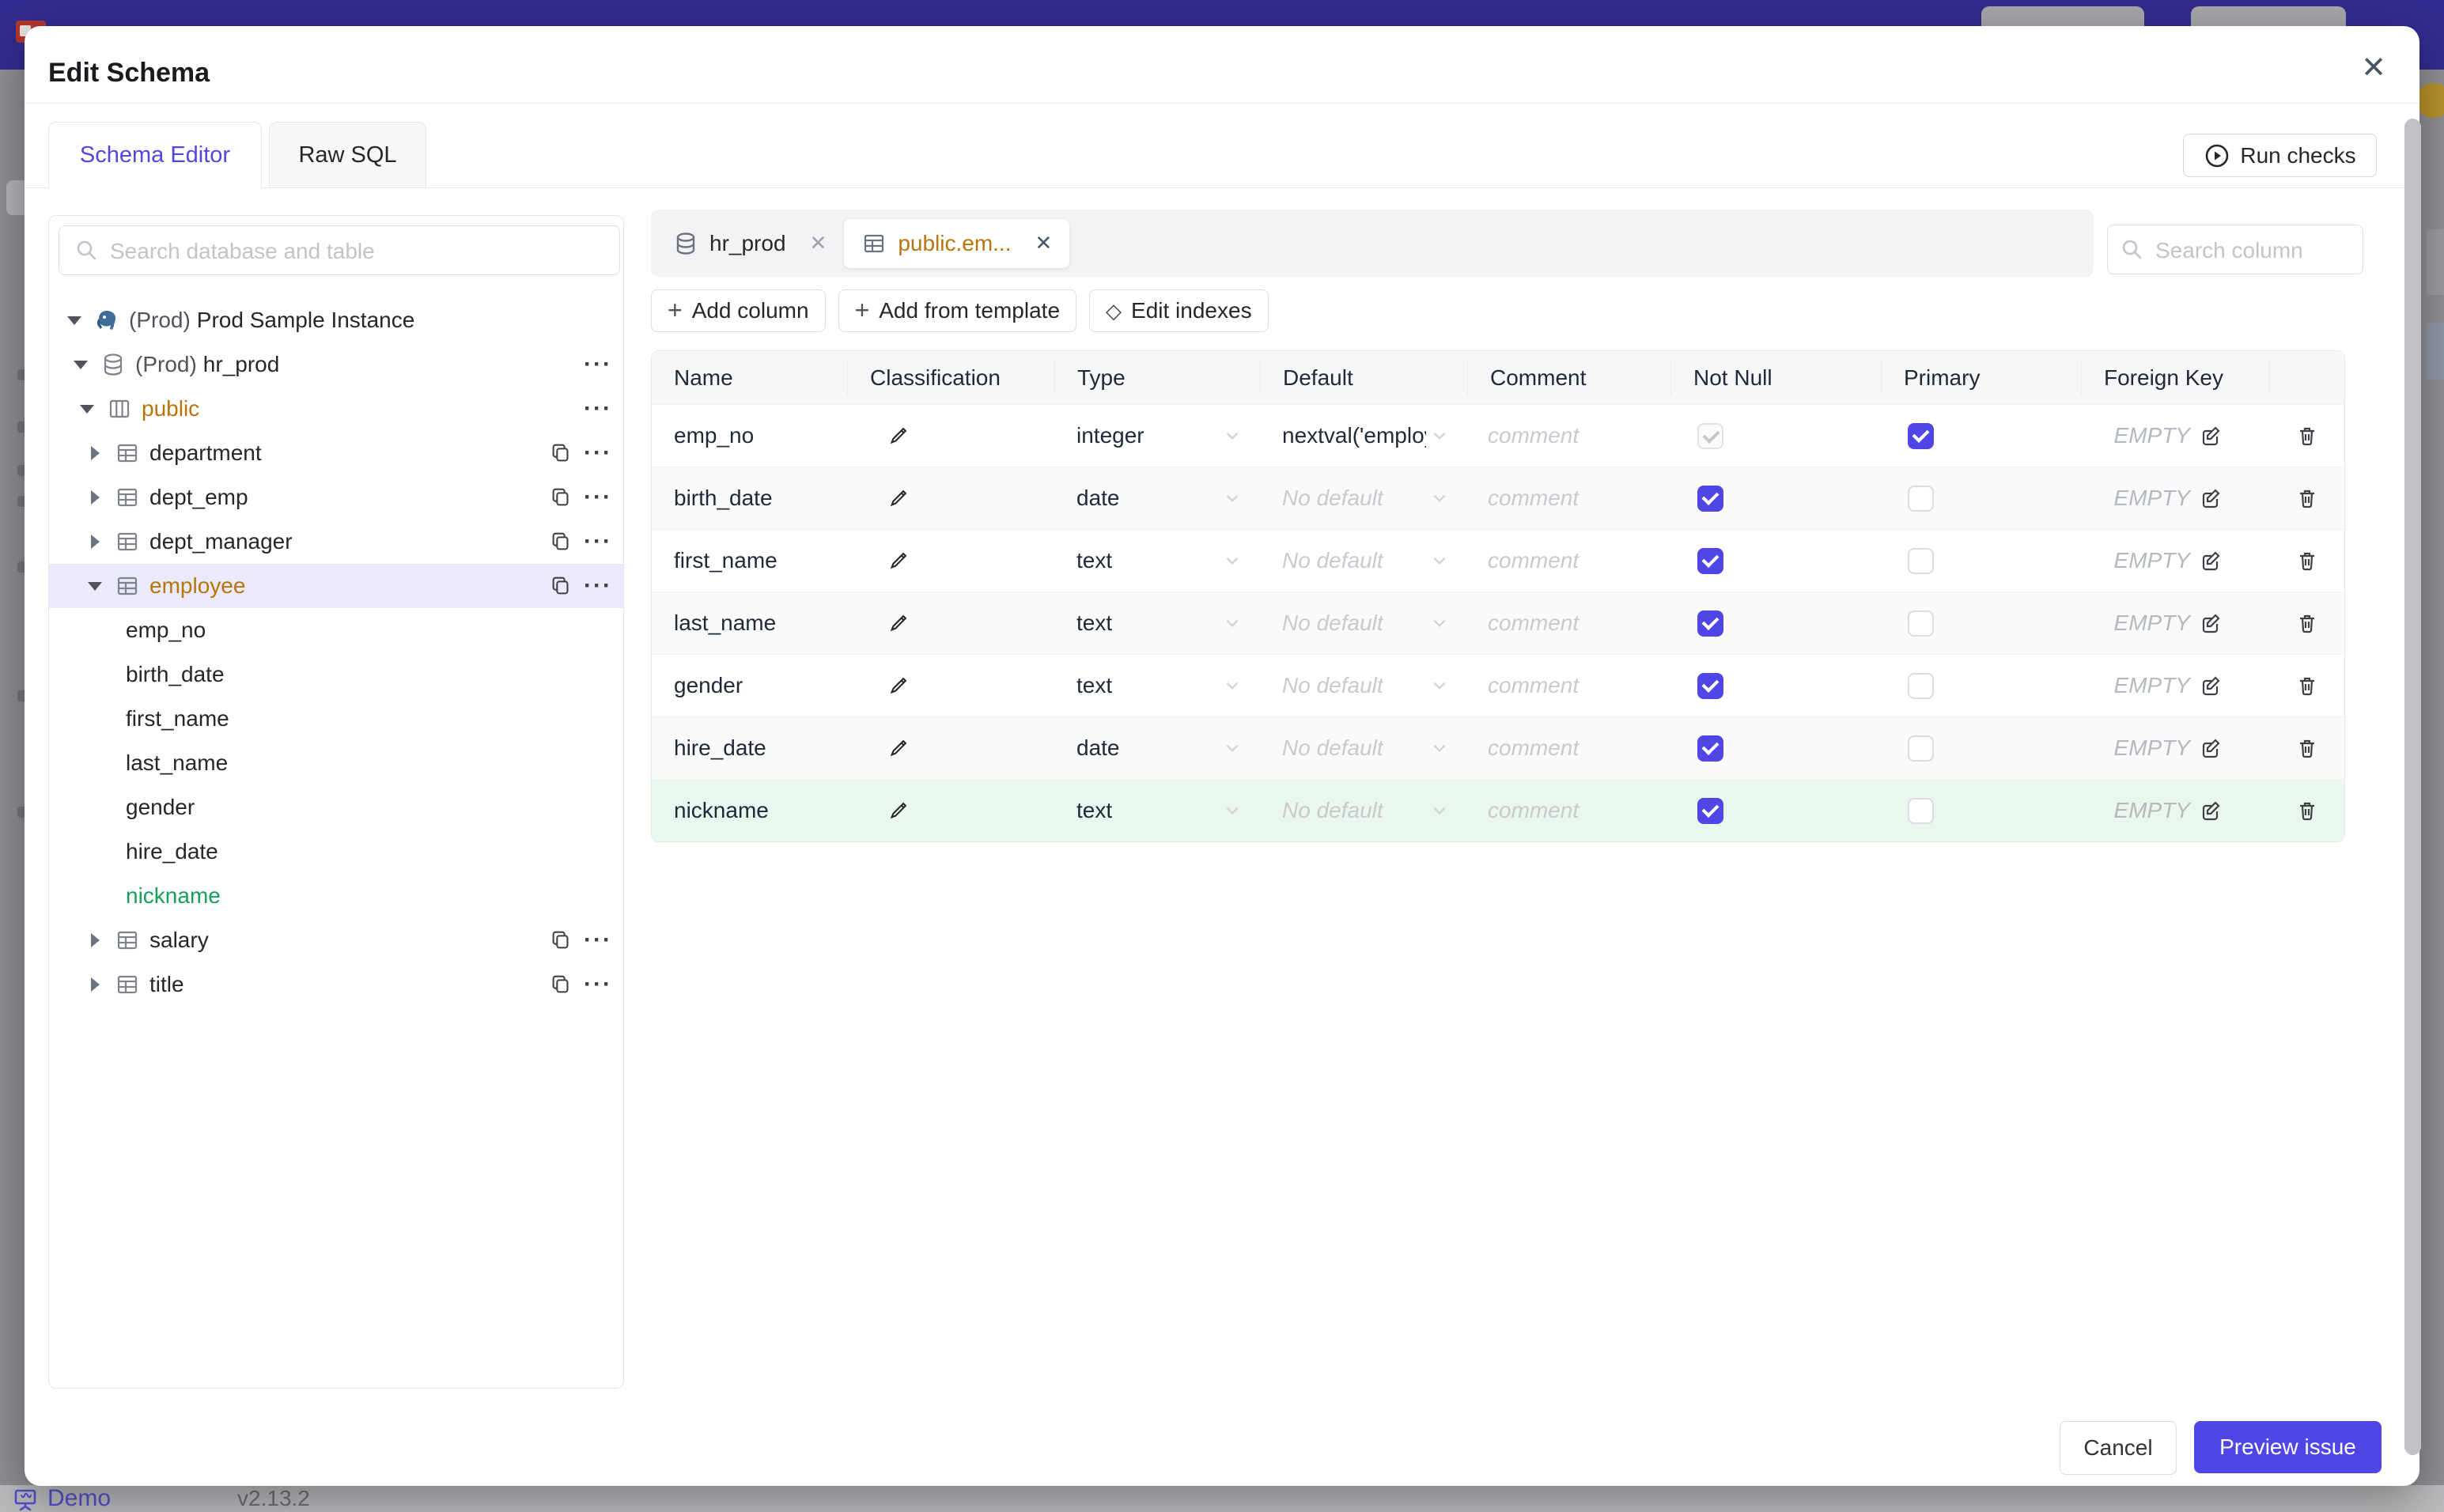 Image resolution: width=2444 pixels, height=1512 pixels. I want to click on cancel-button: Cancel, so click(2118, 1448).